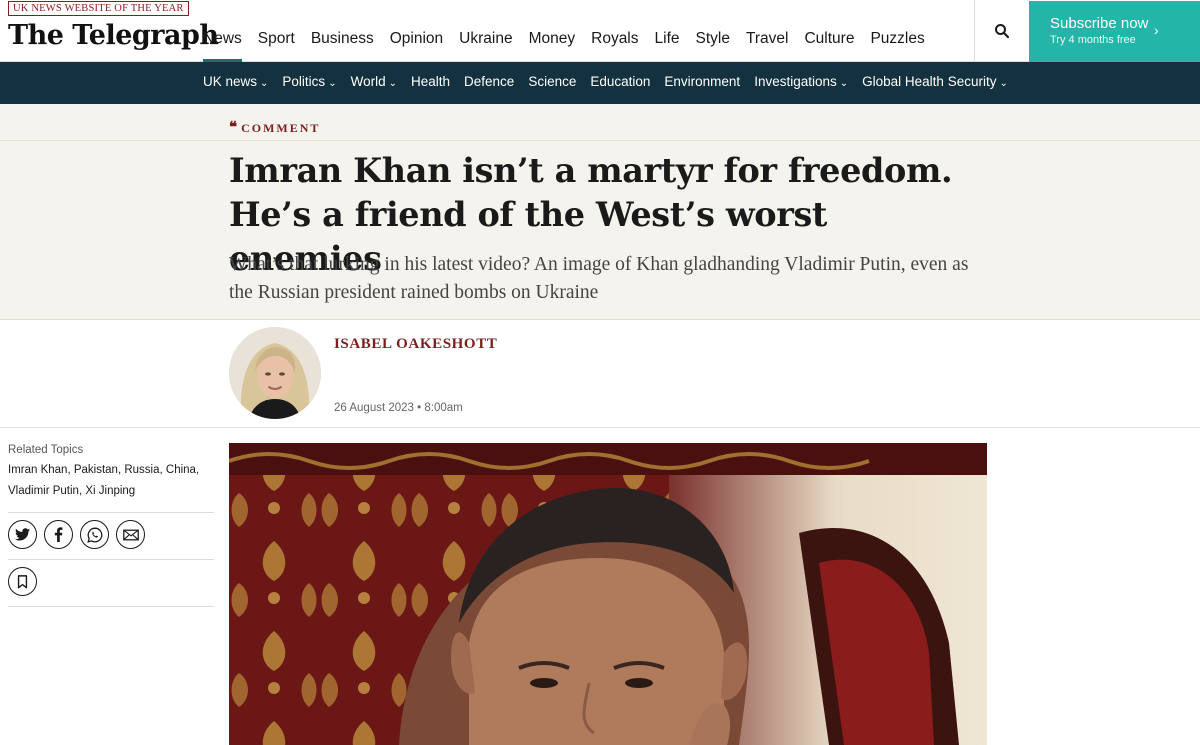 Image resolution: width=1200 pixels, height=745 pixels. I want to click on byline: ISABEL OAKESHOTT 26 August 2023 • 8:00am, so click(600, 374).